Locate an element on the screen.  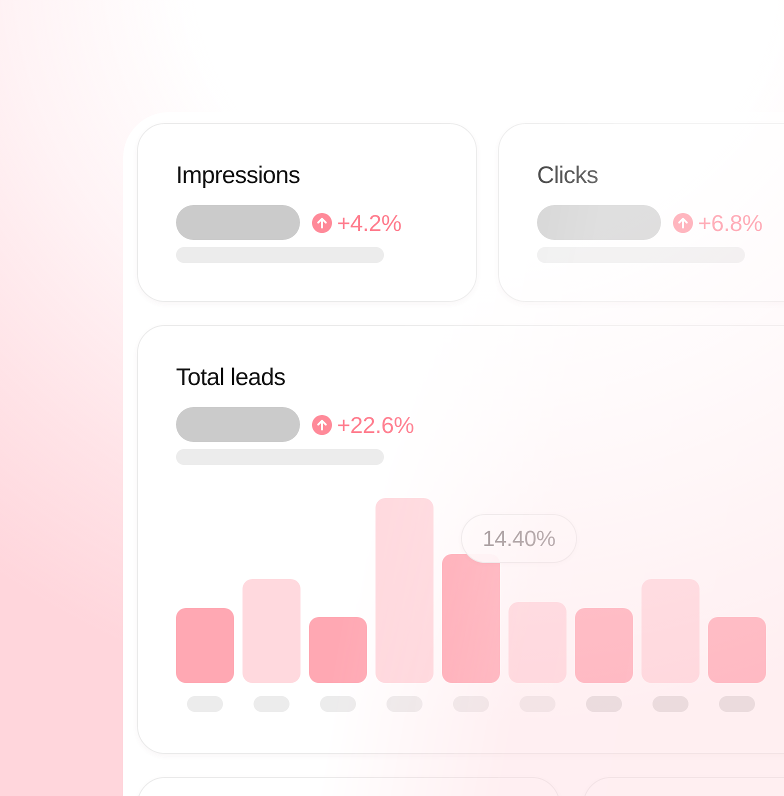
card-title: Clicks is located at coordinates (567, 176).